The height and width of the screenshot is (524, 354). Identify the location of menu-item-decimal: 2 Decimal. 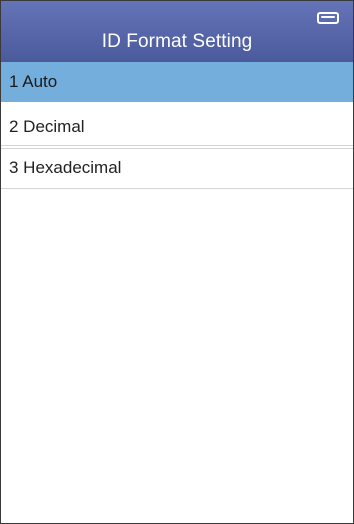
(177, 125).